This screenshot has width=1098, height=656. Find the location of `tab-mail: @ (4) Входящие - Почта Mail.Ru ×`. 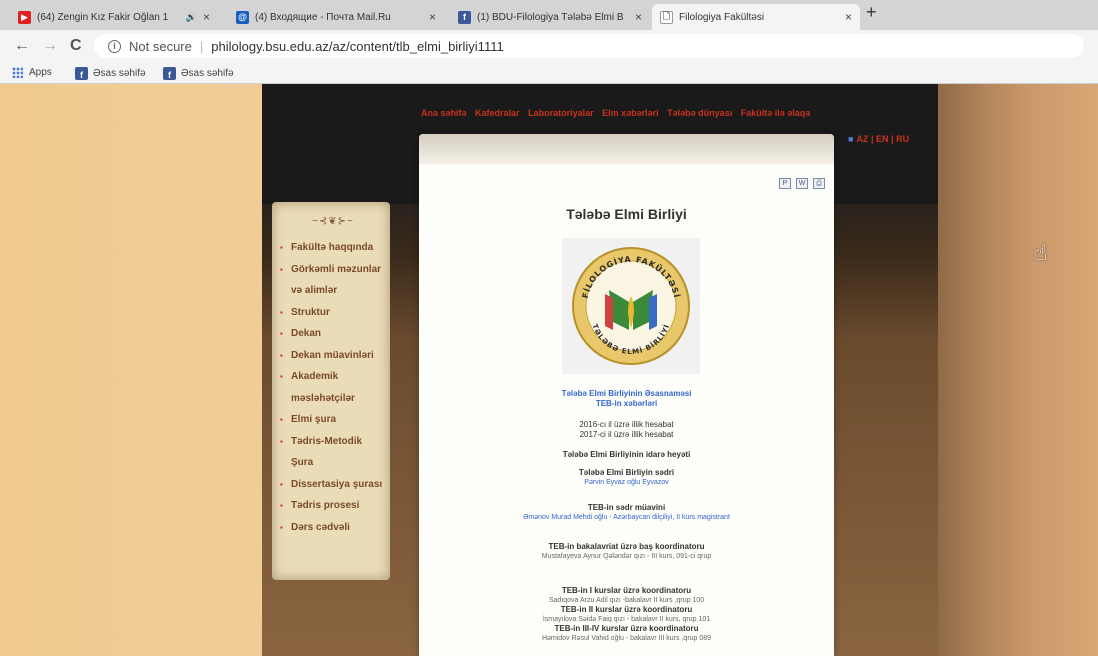

tab-mail: @ (4) Входящие - Почта Mail.Ru × is located at coordinates (336, 17).